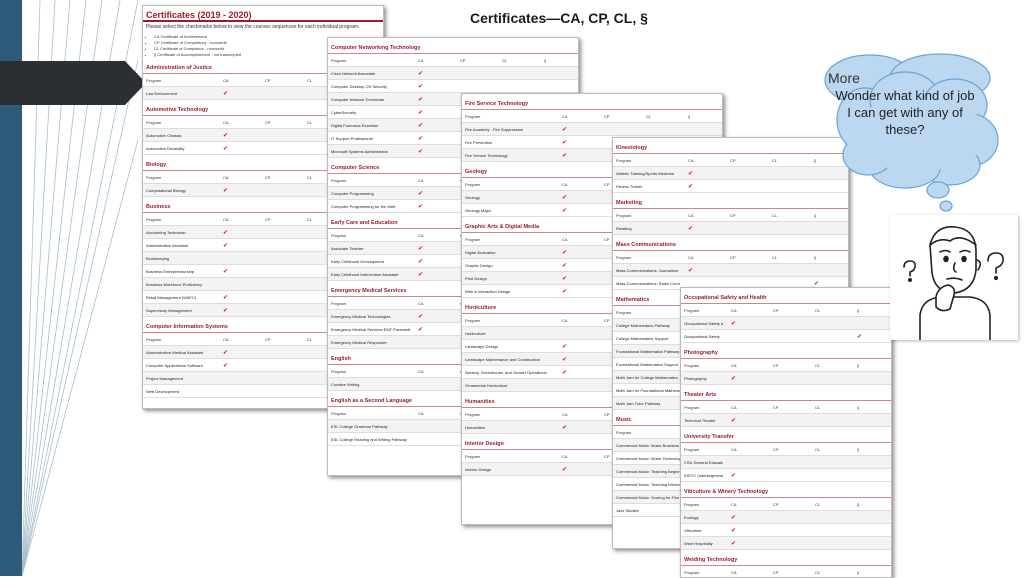 Image resolution: width=1024 pixels, height=578 pixels. Describe the element at coordinates (369, 125) in the screenshot. I see `program-name-link: Digital Forensics Examiner` at that location.